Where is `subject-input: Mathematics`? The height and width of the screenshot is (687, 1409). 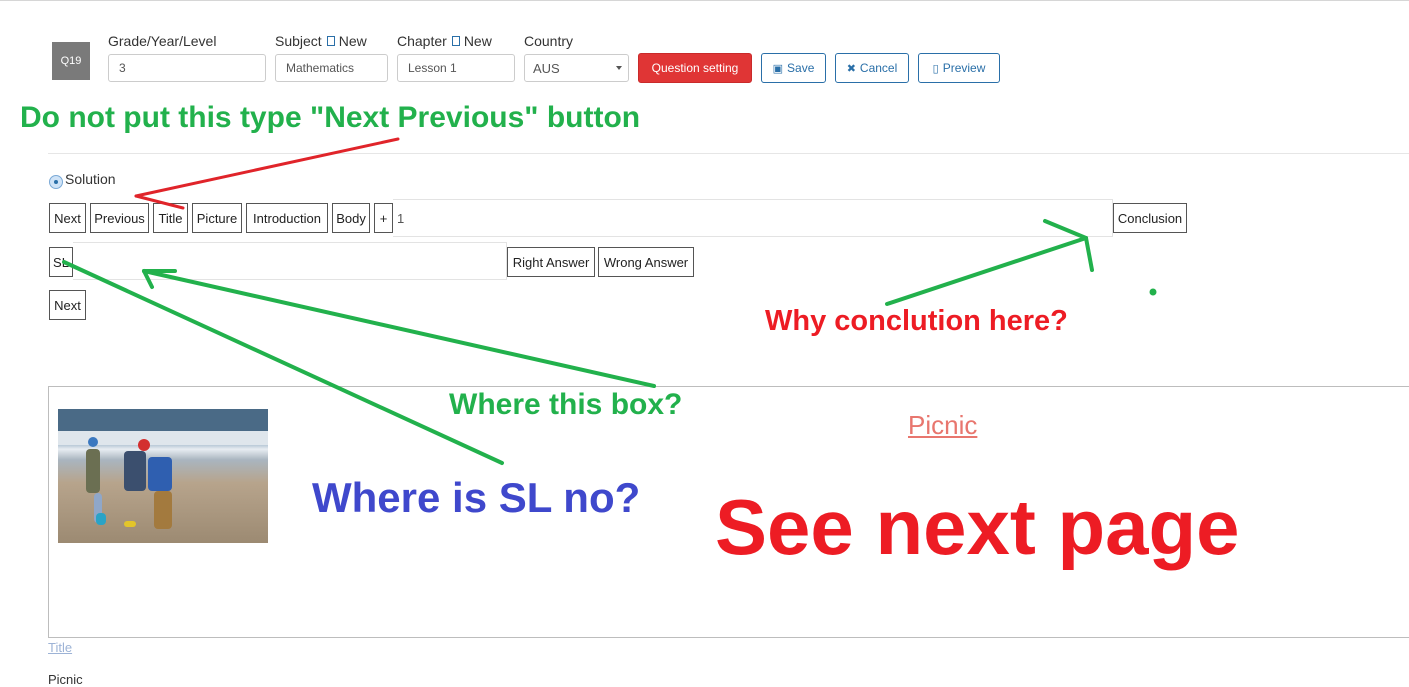 subject-input: Mathematics is located at coordinates (331, 68).